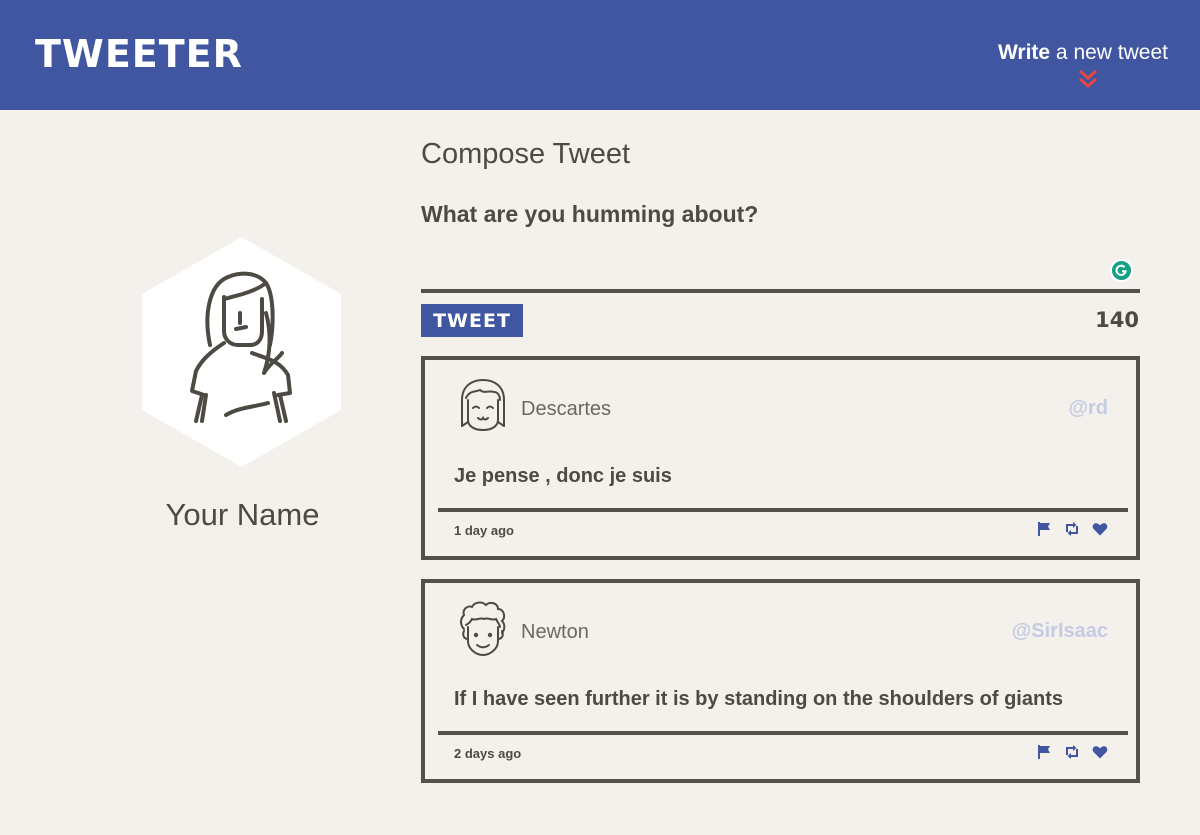 The image size is (1200, 835). I want to click on tweet-author-name: Newton, so click(555, 632).